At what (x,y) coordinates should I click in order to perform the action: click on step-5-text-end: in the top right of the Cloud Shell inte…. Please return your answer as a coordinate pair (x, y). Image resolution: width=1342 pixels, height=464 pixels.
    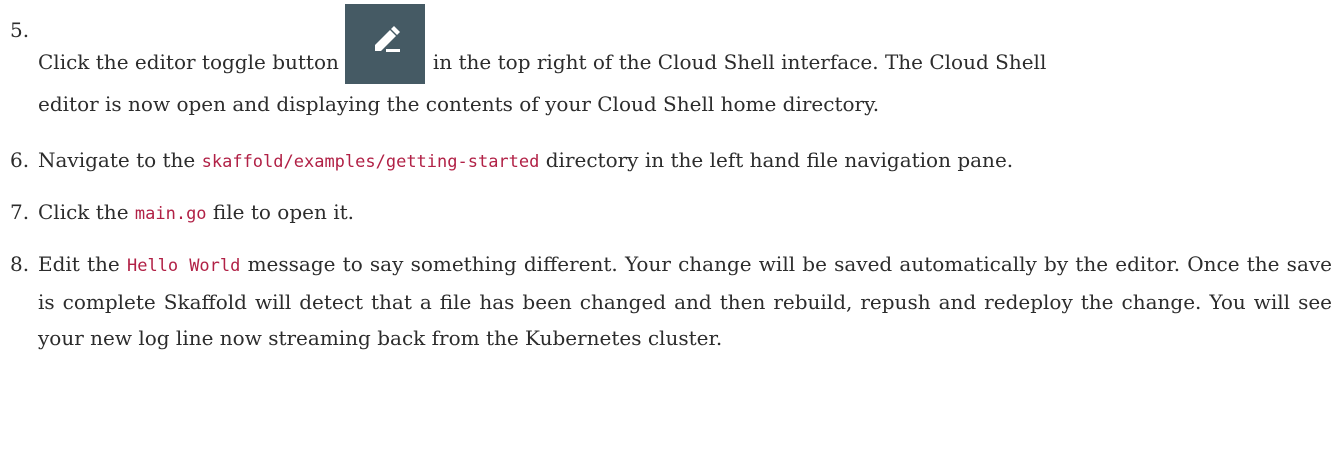
    Looking at the image, I should click on (739, 62).